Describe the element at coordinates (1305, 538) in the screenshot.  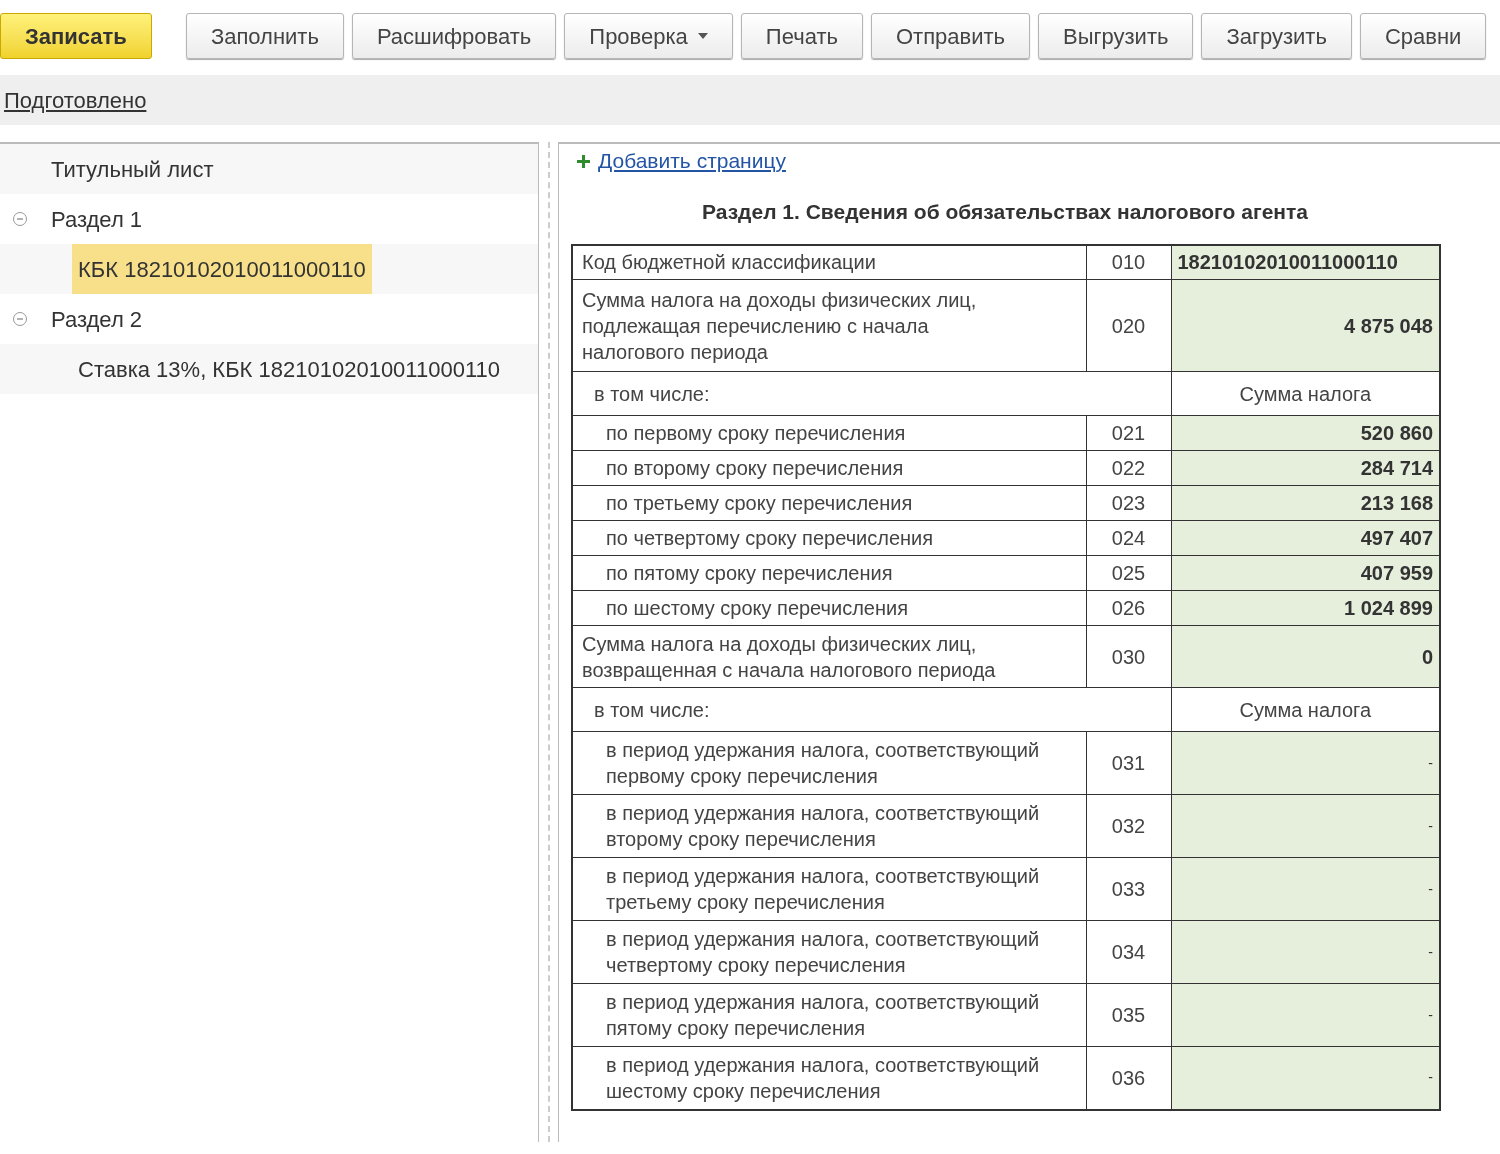
I see `value-field: 497 407` at that location.